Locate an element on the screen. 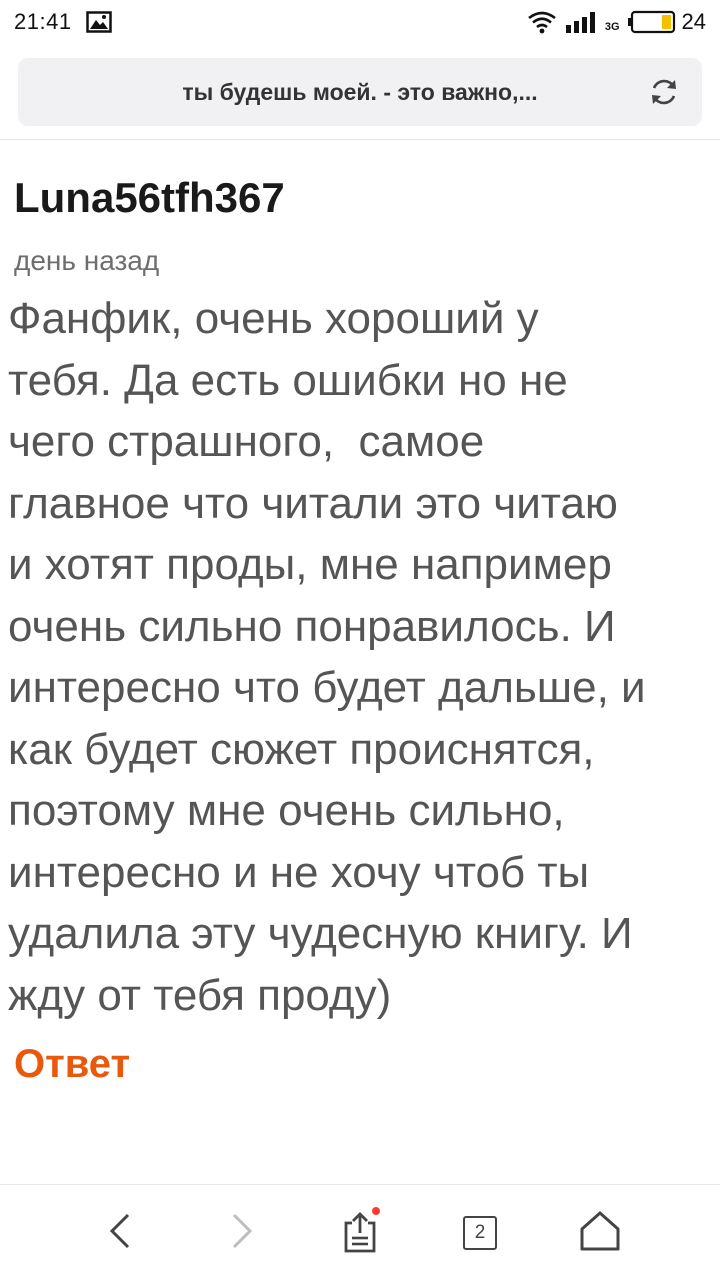 The width and height of the screenshot is (720, 1280). reply-button: Ответ is located at coordinates (72, 1064).